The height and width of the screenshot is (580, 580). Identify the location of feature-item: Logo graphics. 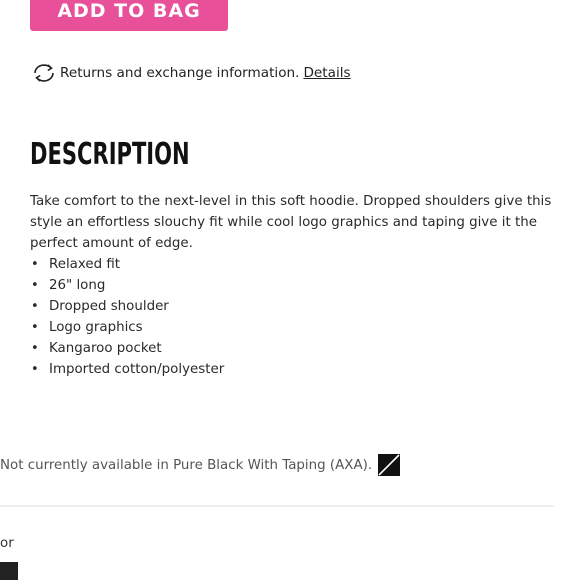
(295, 327).